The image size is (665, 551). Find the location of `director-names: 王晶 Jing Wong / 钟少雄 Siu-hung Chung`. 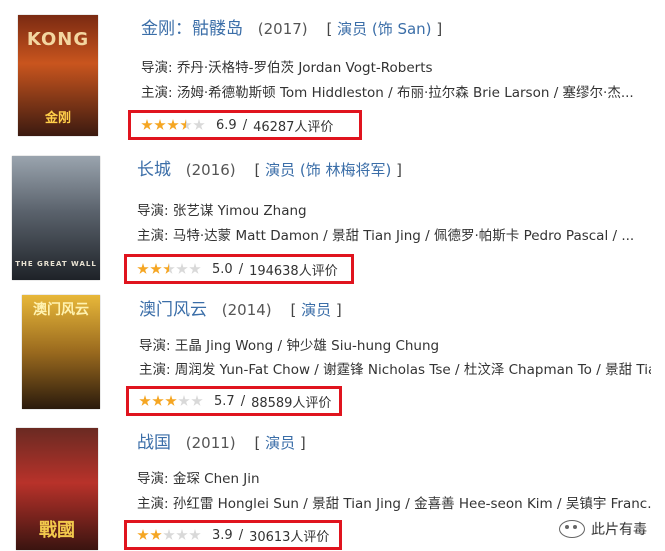

director-names: 王晶 Jing Wong / 钟少雄 Siu-hung Chung is located at coordinates (307, 346).